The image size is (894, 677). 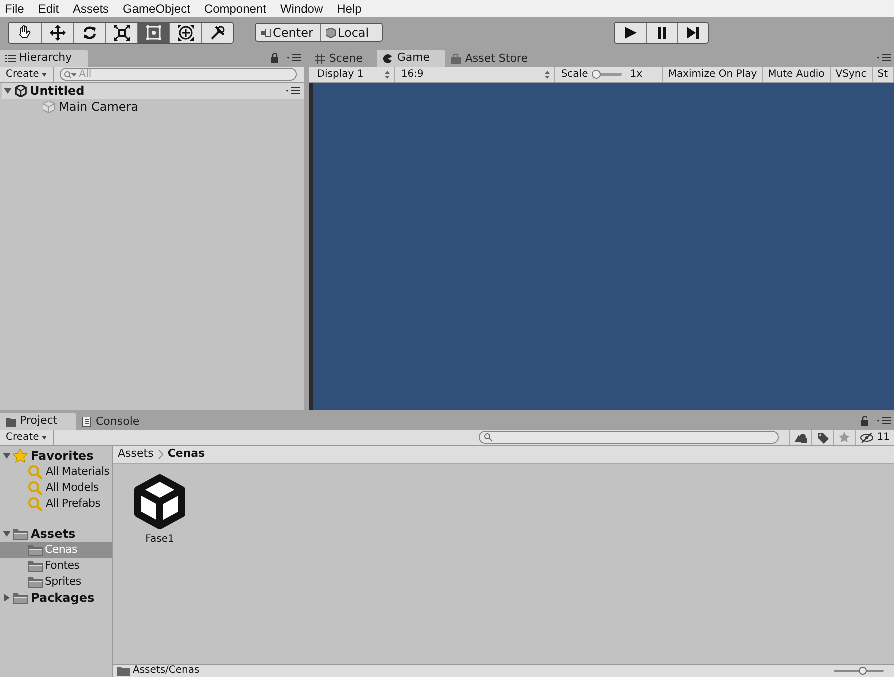 I want to click on pause-icon, so click(x=662, y=33).